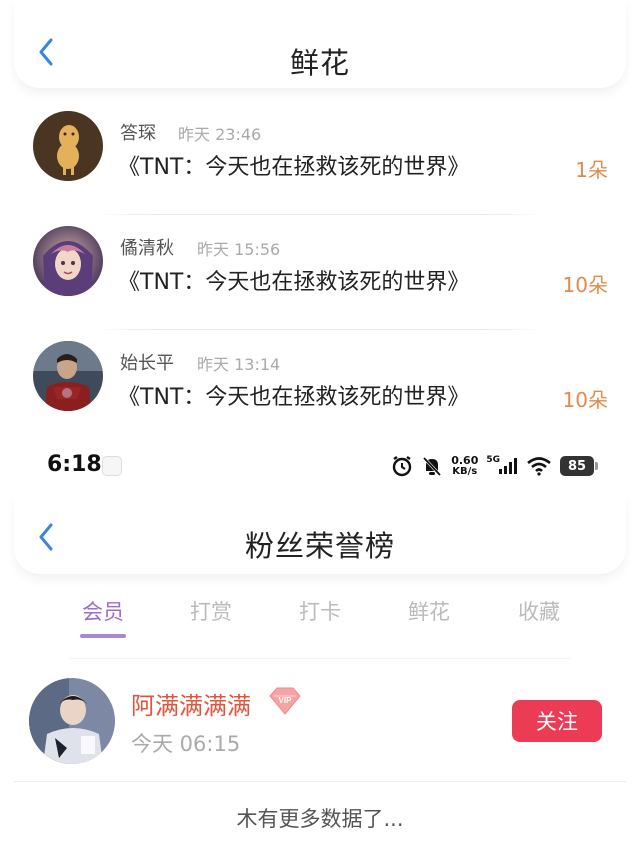 This screenshot has height=853, width=640. What do you see at coordinates (579, 466) in the screenshot?
I see `battery-level: 85` at bounding box center [579, 466].